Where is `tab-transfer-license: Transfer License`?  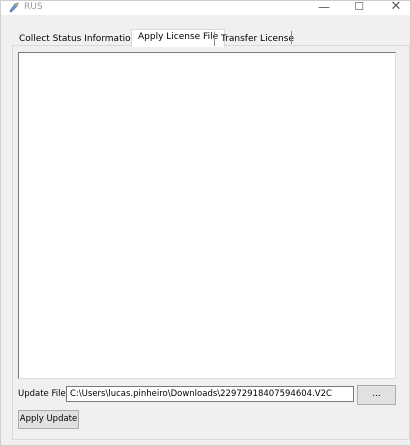
tab-transfer-license: Transfer License is located at coordinates (257, 38).